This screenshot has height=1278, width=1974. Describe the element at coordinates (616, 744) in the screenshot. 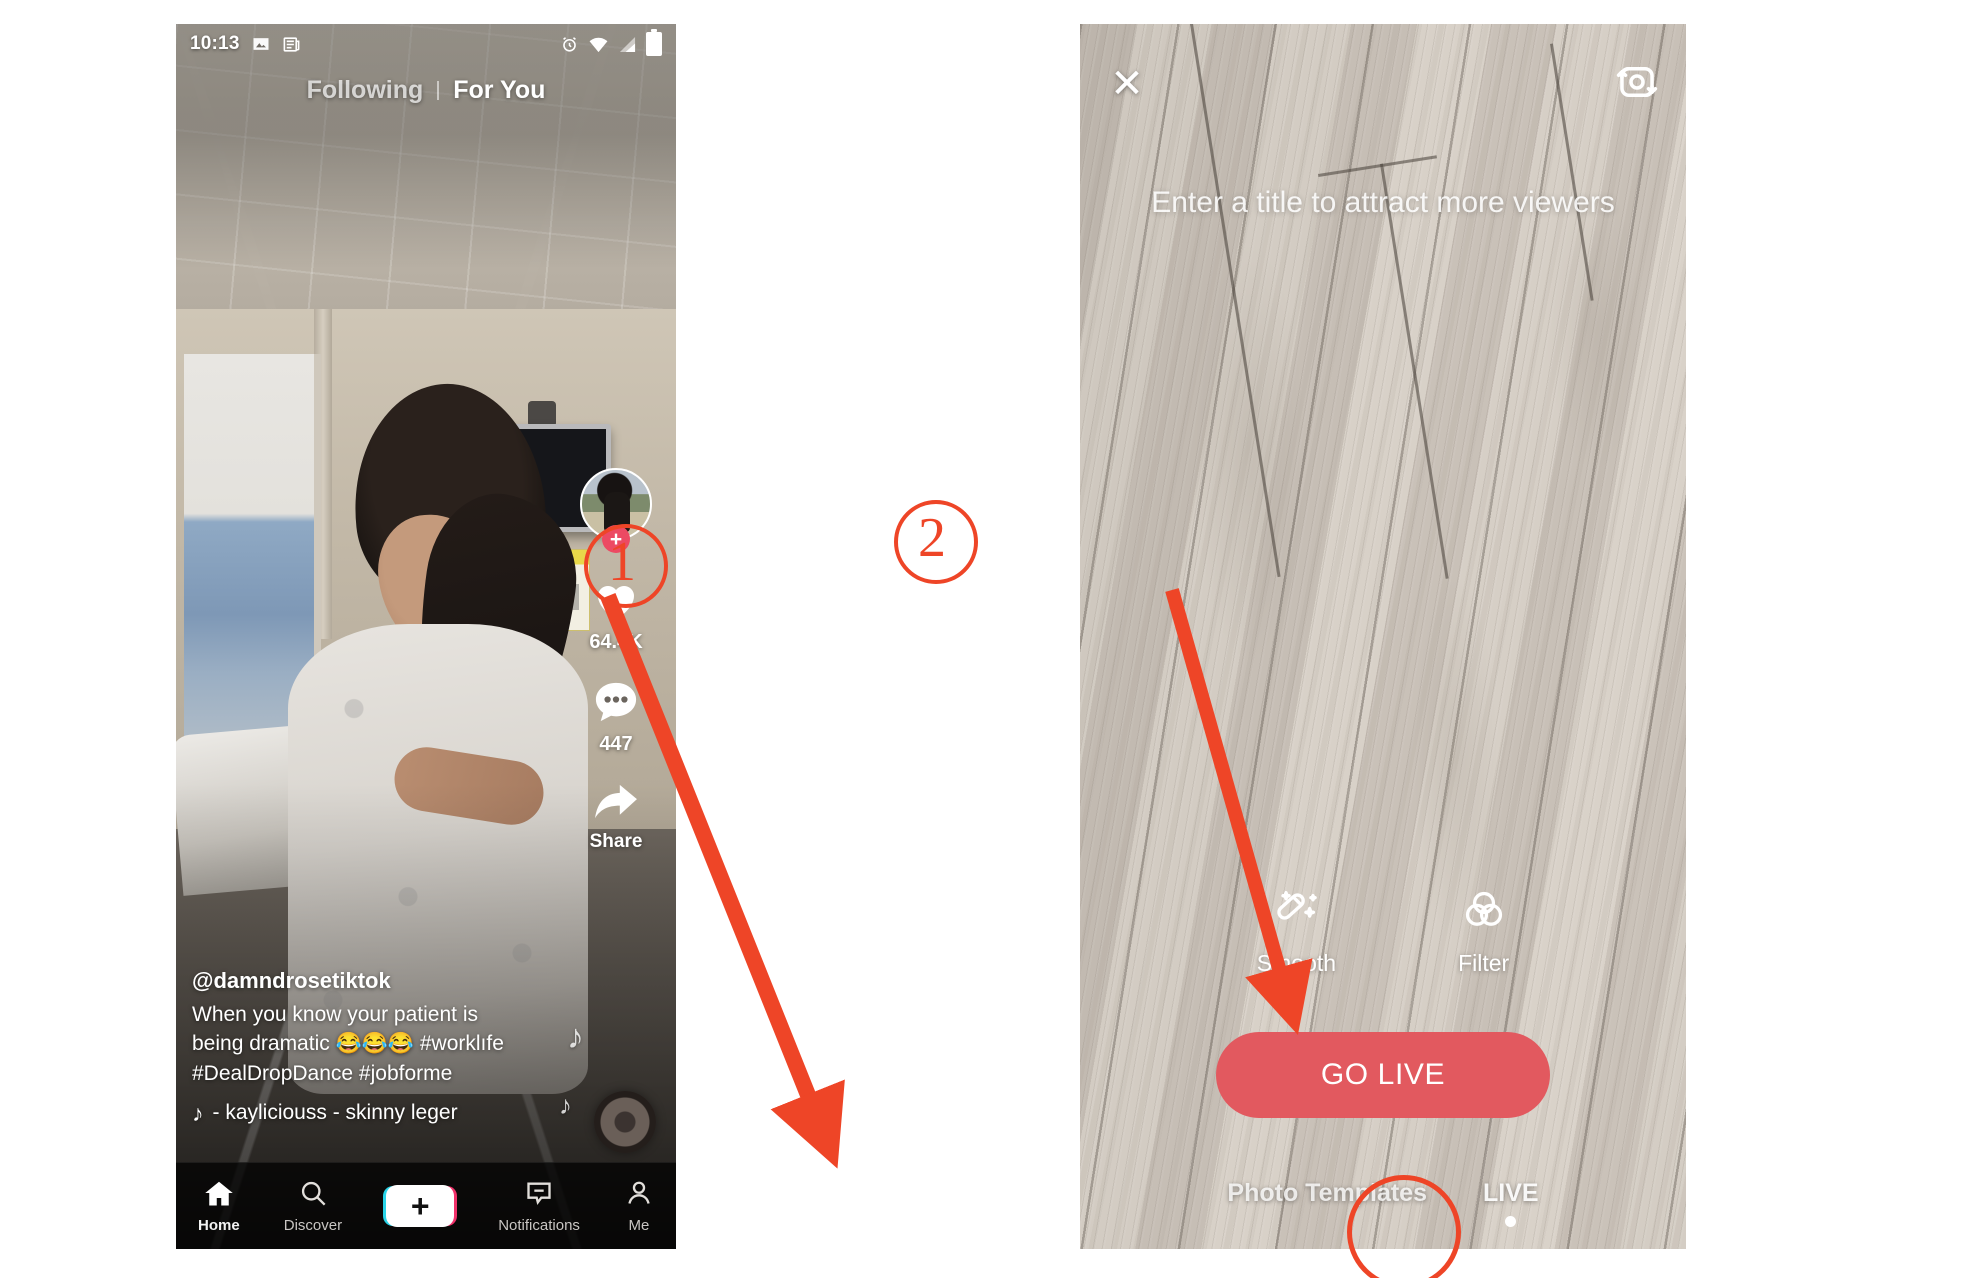

I see `comment-count: 447` at that location.